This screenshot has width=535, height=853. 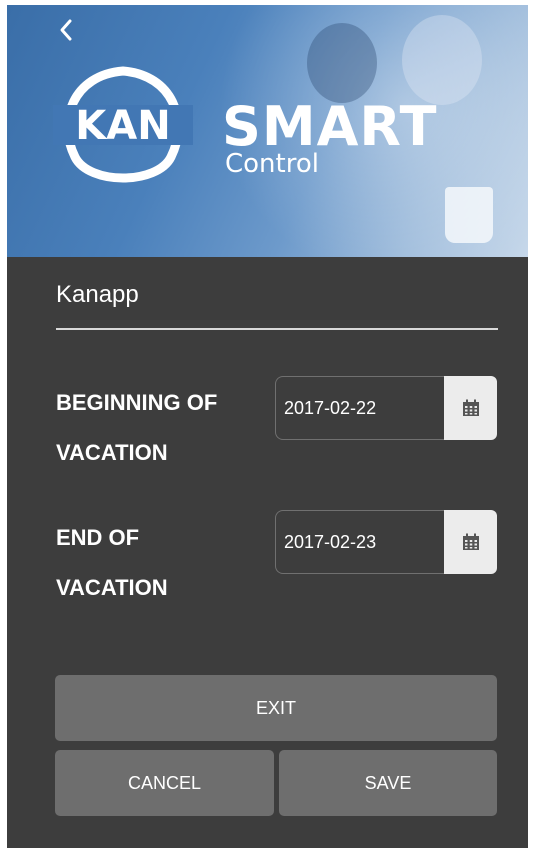 What do you see at coordinates (277, 329) in the screenshot?
I see `title-divider` at bounding box center [277, 329].